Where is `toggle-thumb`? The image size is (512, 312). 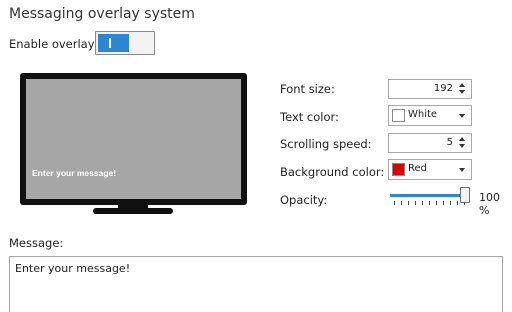 toggle-thumb is located at coordinates (110, 43).